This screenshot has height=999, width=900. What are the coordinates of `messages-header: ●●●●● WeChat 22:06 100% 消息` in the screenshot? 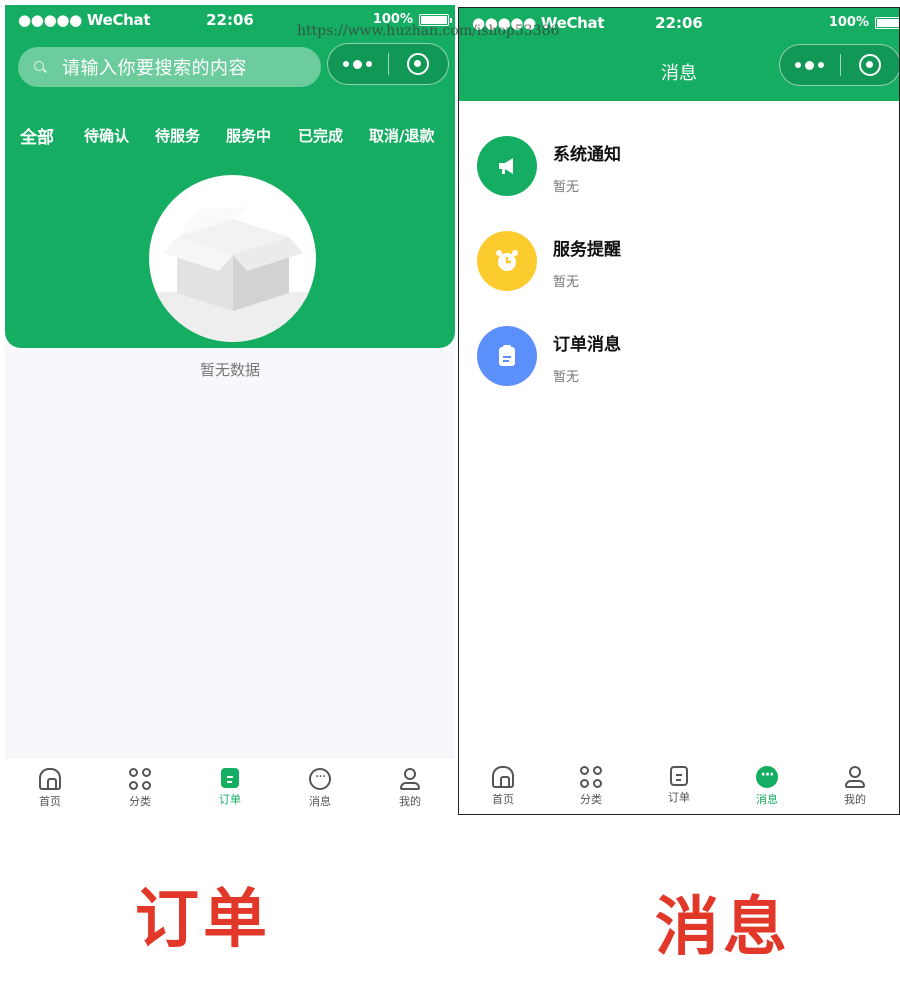 It's located at (679, 54).